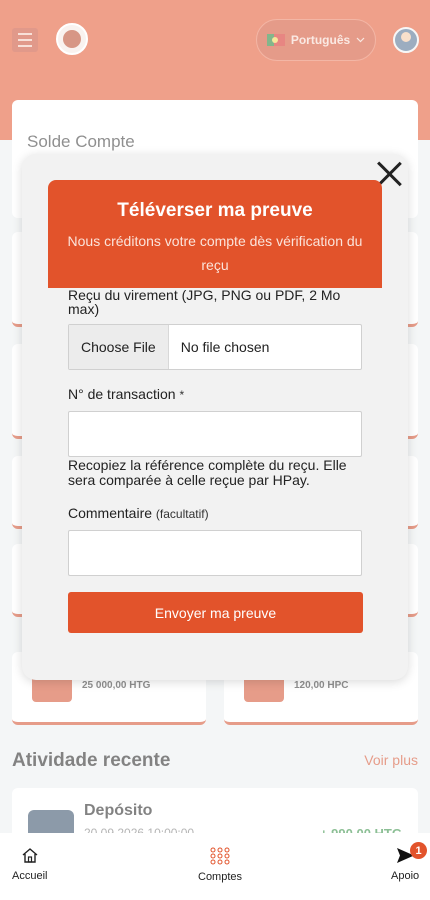 The height and width of the screenshot is (900, 430). I want to click on transaction-label: N° de transaction *, so click(126, 394).